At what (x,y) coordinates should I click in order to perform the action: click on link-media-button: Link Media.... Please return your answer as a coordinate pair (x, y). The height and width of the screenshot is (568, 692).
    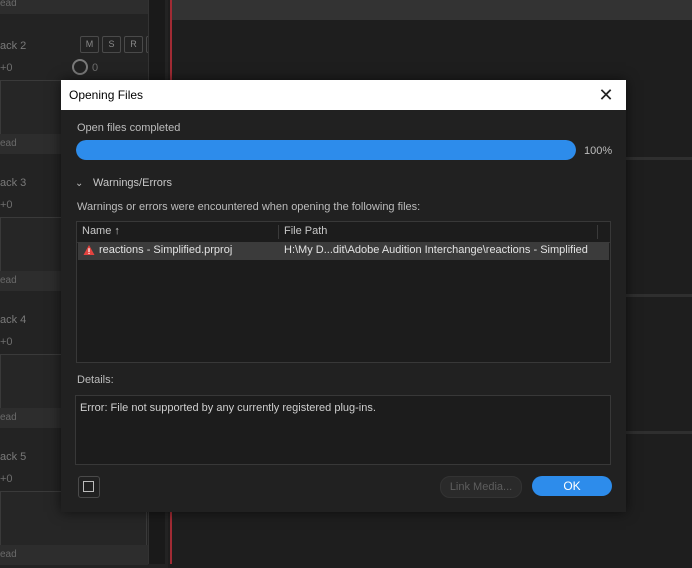
    Looking at the image, I should click on (481, 487).